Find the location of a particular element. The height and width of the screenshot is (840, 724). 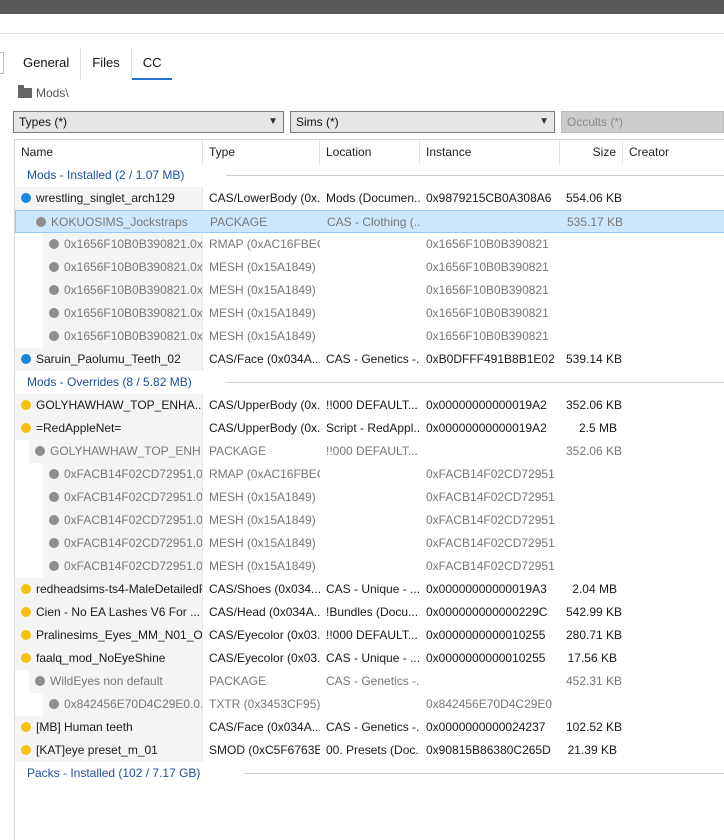

occults-filter-select: Occults (*) is located at coordinates (642, 122).